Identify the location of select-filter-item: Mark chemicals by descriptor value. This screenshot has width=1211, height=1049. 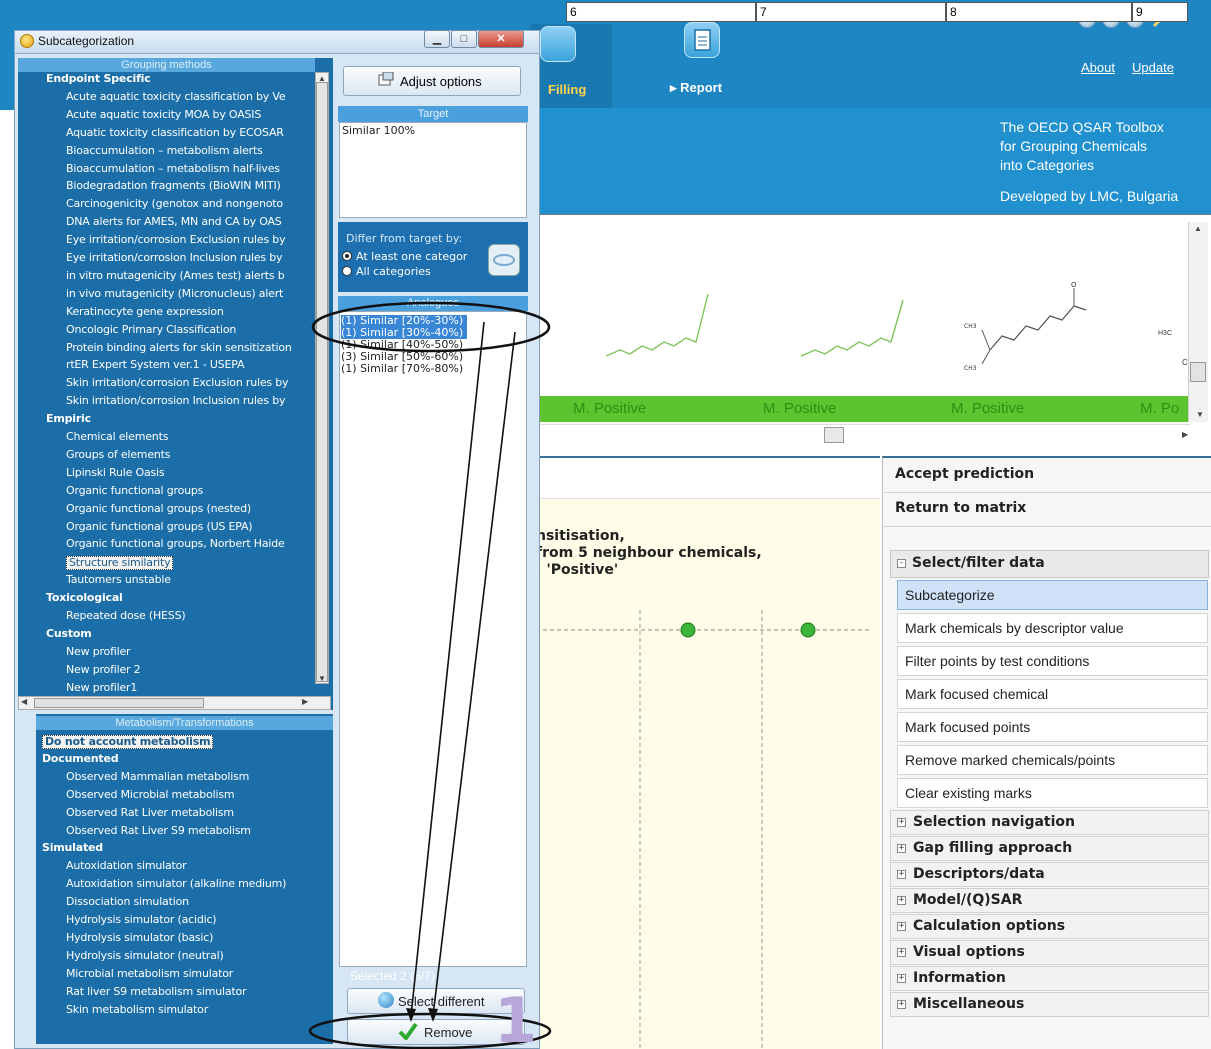
(1052, 628).